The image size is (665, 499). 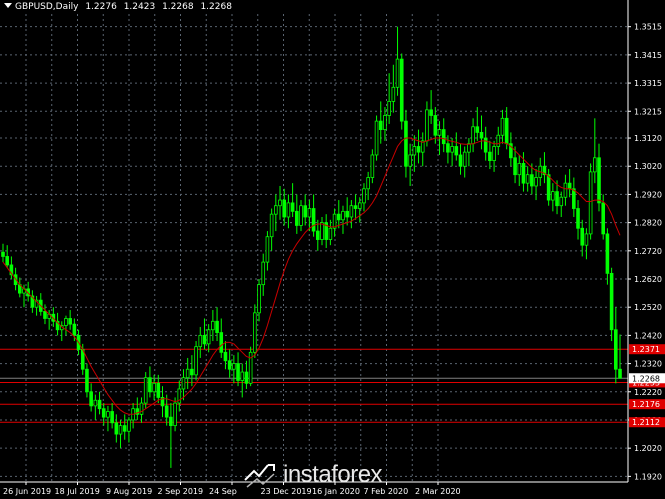 What do you see at coordinates (8, 5) in the screenshot?
I see `collapse-triangle-icon` at bounding box center [8, 5].